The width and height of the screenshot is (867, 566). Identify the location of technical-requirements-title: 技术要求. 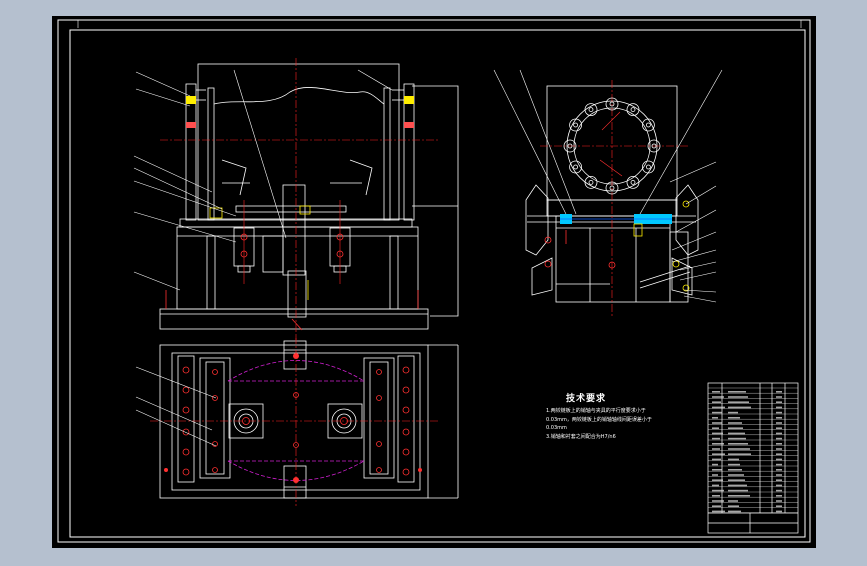
(586, 399).